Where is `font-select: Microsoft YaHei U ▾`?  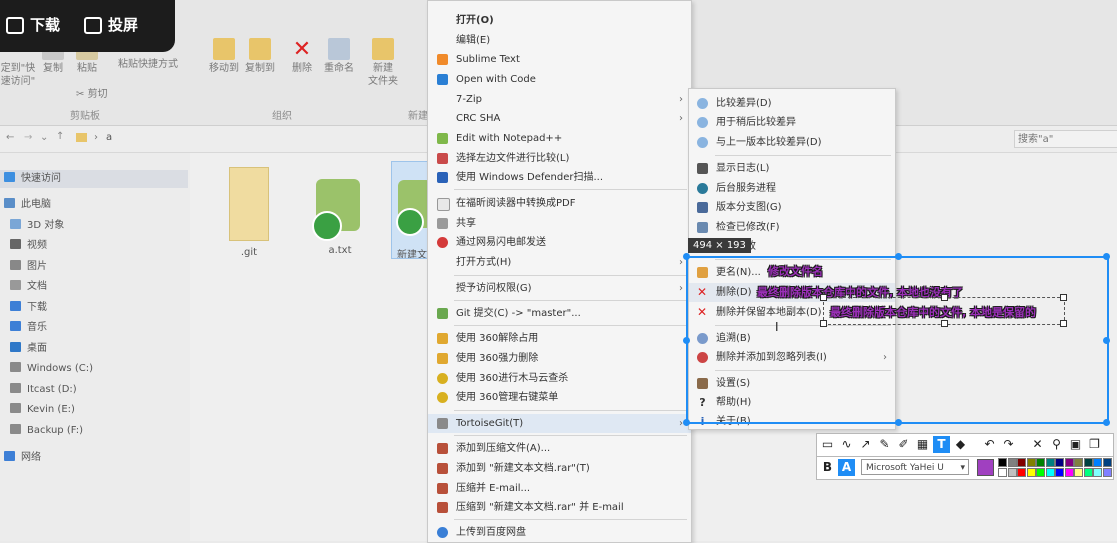
font-select: Microsoft YaHei U ▾ is located at coordinates (915, 467).